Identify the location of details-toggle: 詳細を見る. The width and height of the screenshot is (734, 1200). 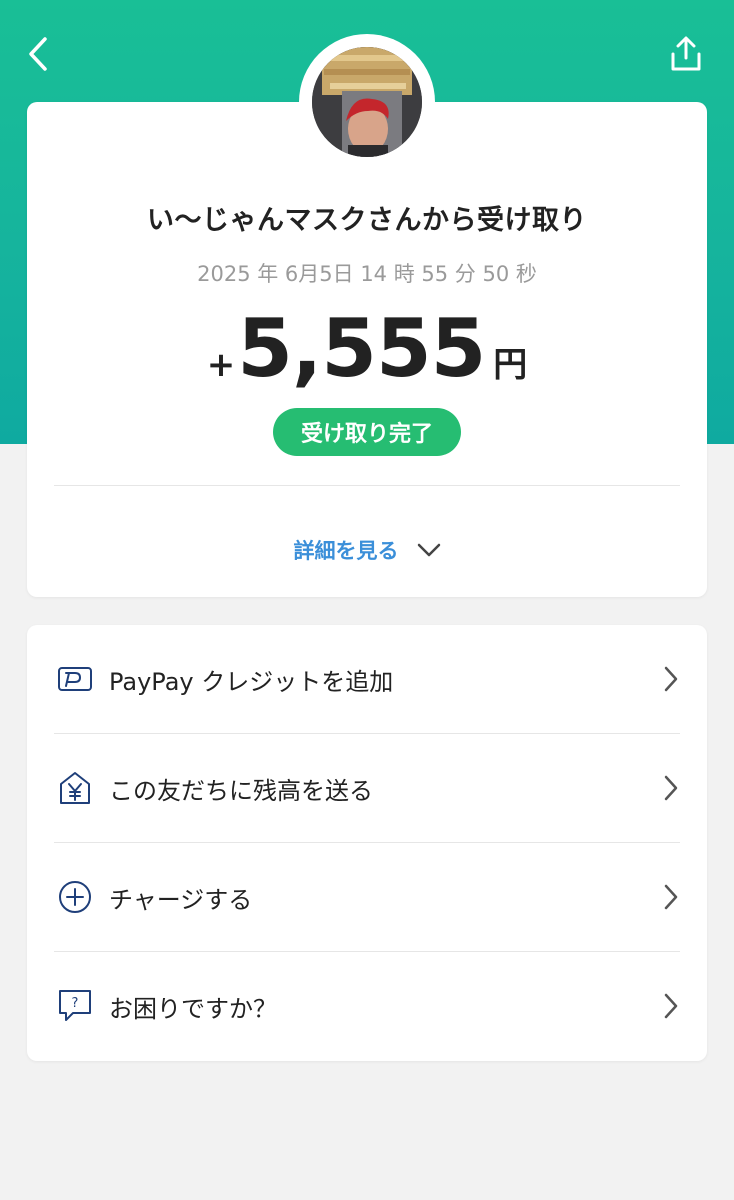
(367, 550).